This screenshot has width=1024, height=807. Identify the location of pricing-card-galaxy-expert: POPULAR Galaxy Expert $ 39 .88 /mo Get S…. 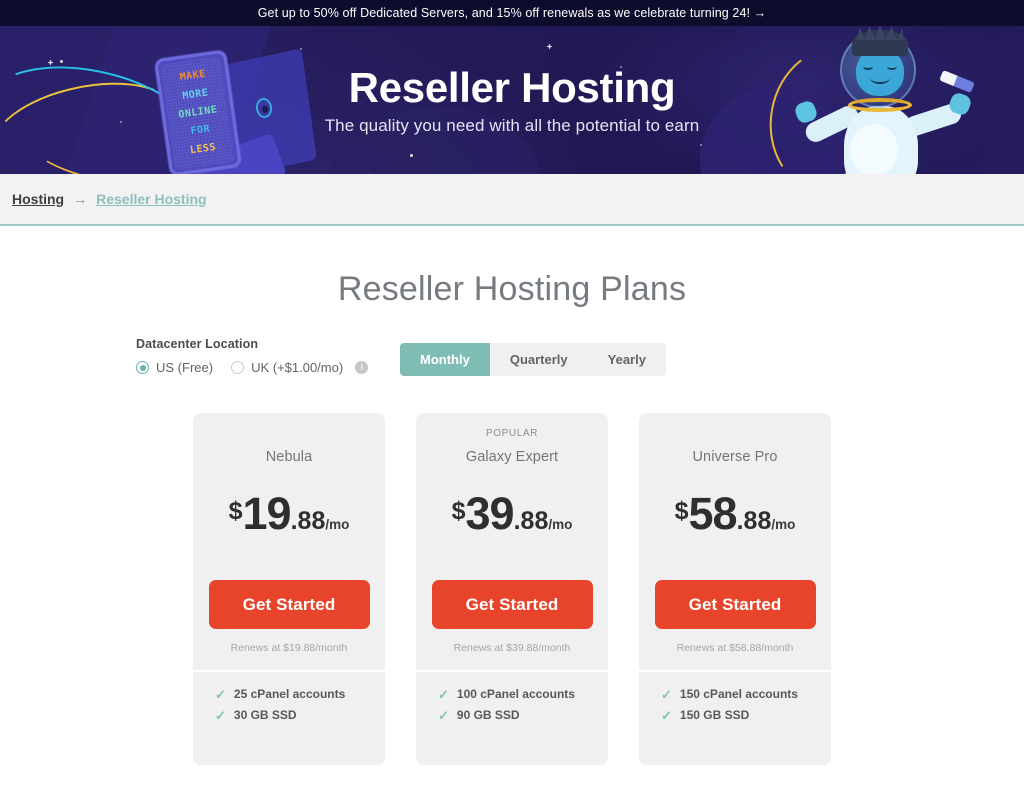
(512, 589).